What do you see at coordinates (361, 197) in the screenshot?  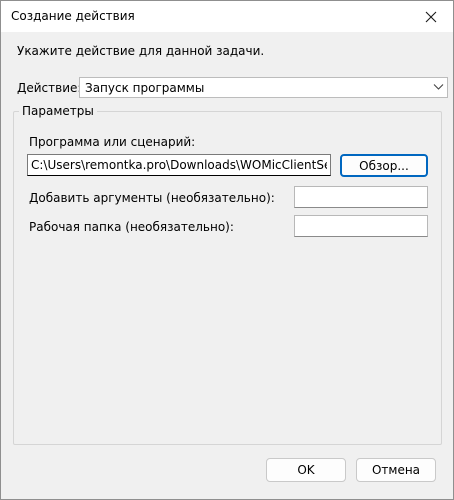 I see `arguments-input` at bounding box center [361, 197].